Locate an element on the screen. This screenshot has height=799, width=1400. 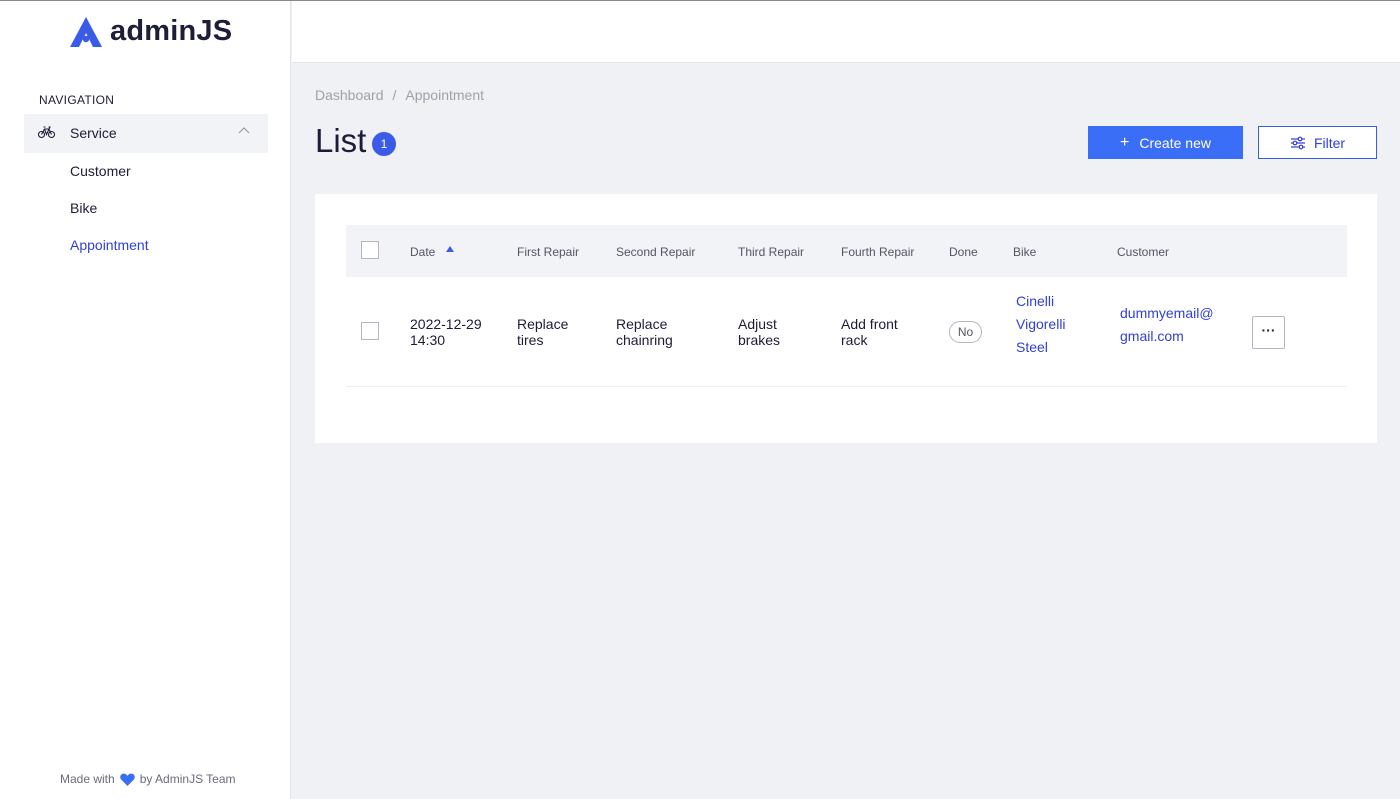
sidebar-item-appointment: Appointment is located at coordinates (109, 245).